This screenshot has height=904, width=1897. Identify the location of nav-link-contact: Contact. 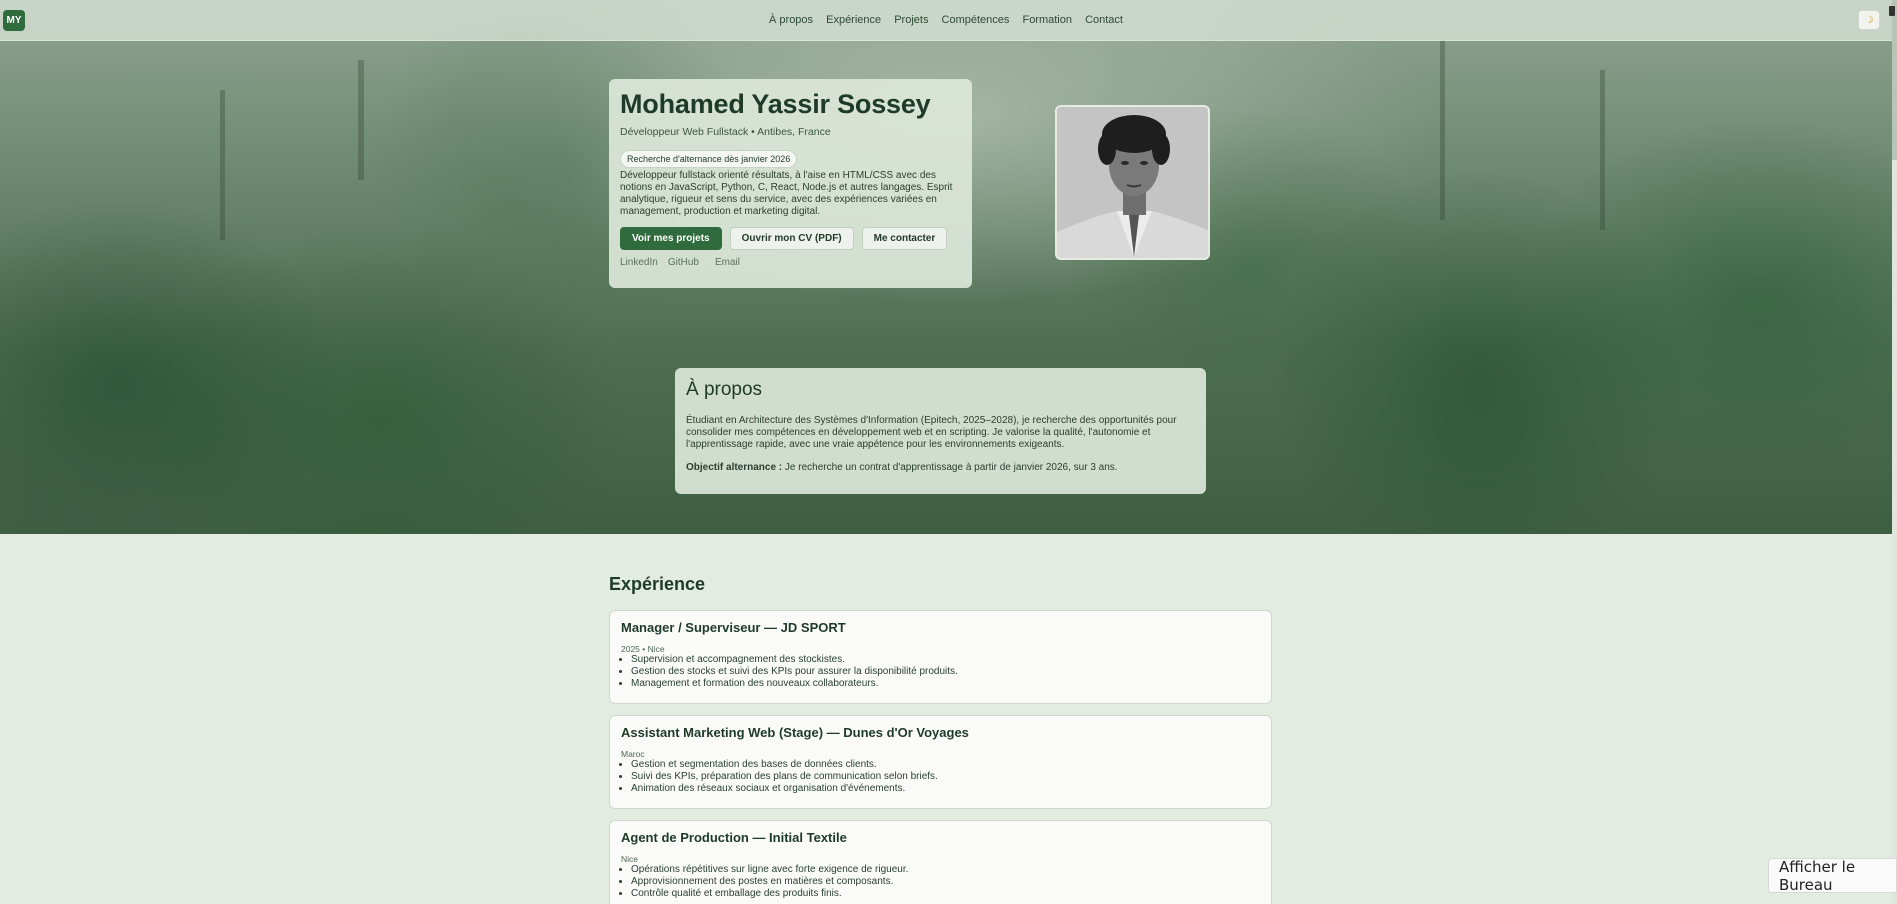
(1104, 20).